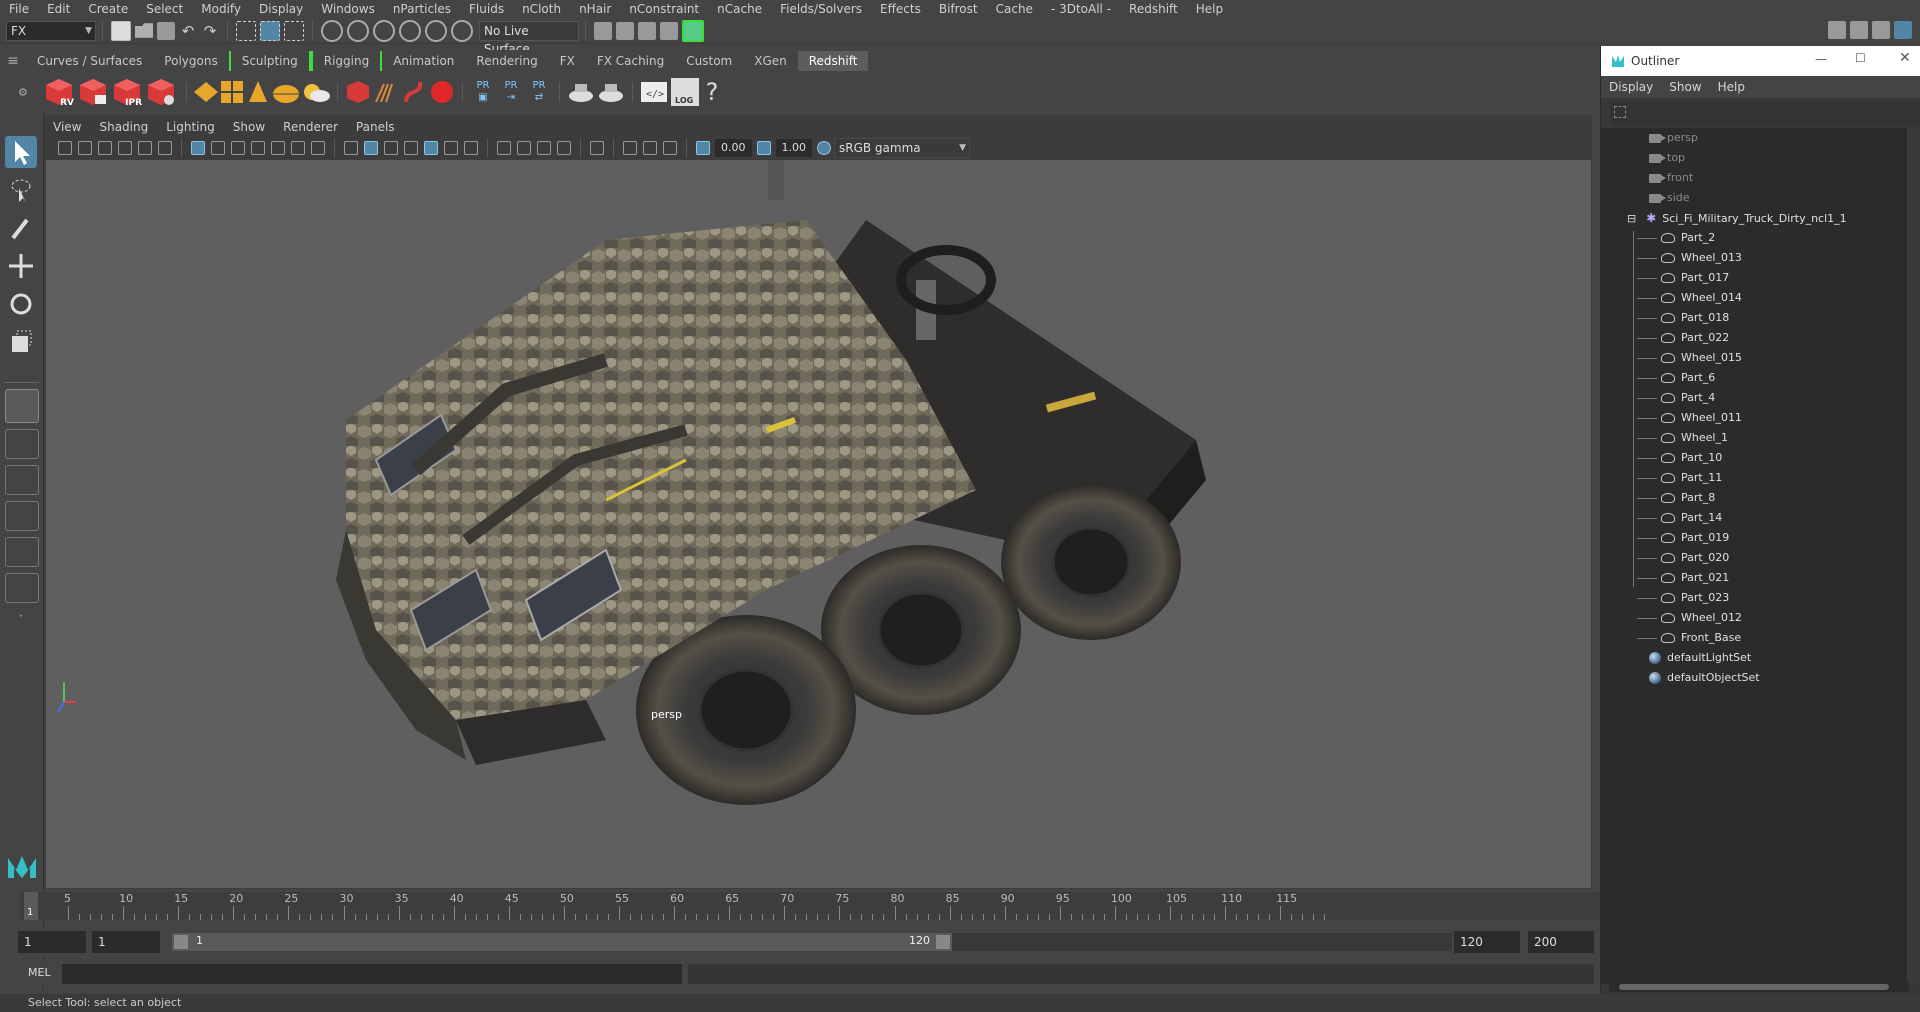  Describe the element at coordinates (22, 552) in the screenshot. I see `persp-hypershade-layout-icon` at that location.